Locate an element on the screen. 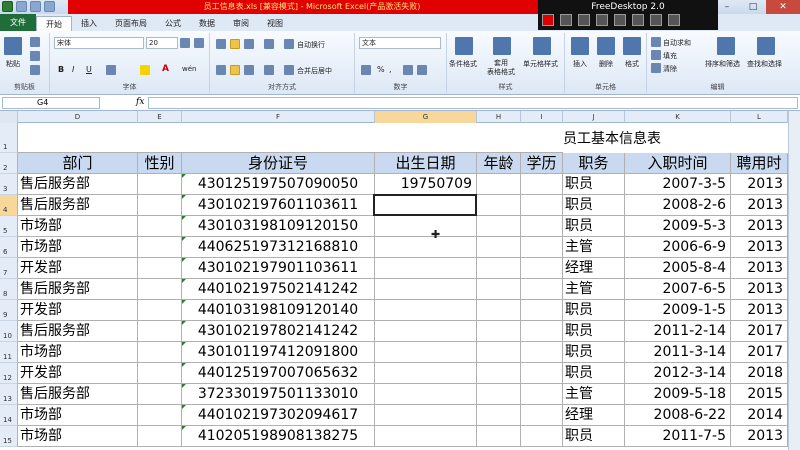 The image size is (800, 450). copy-icon is located at coordinates (35, 56).